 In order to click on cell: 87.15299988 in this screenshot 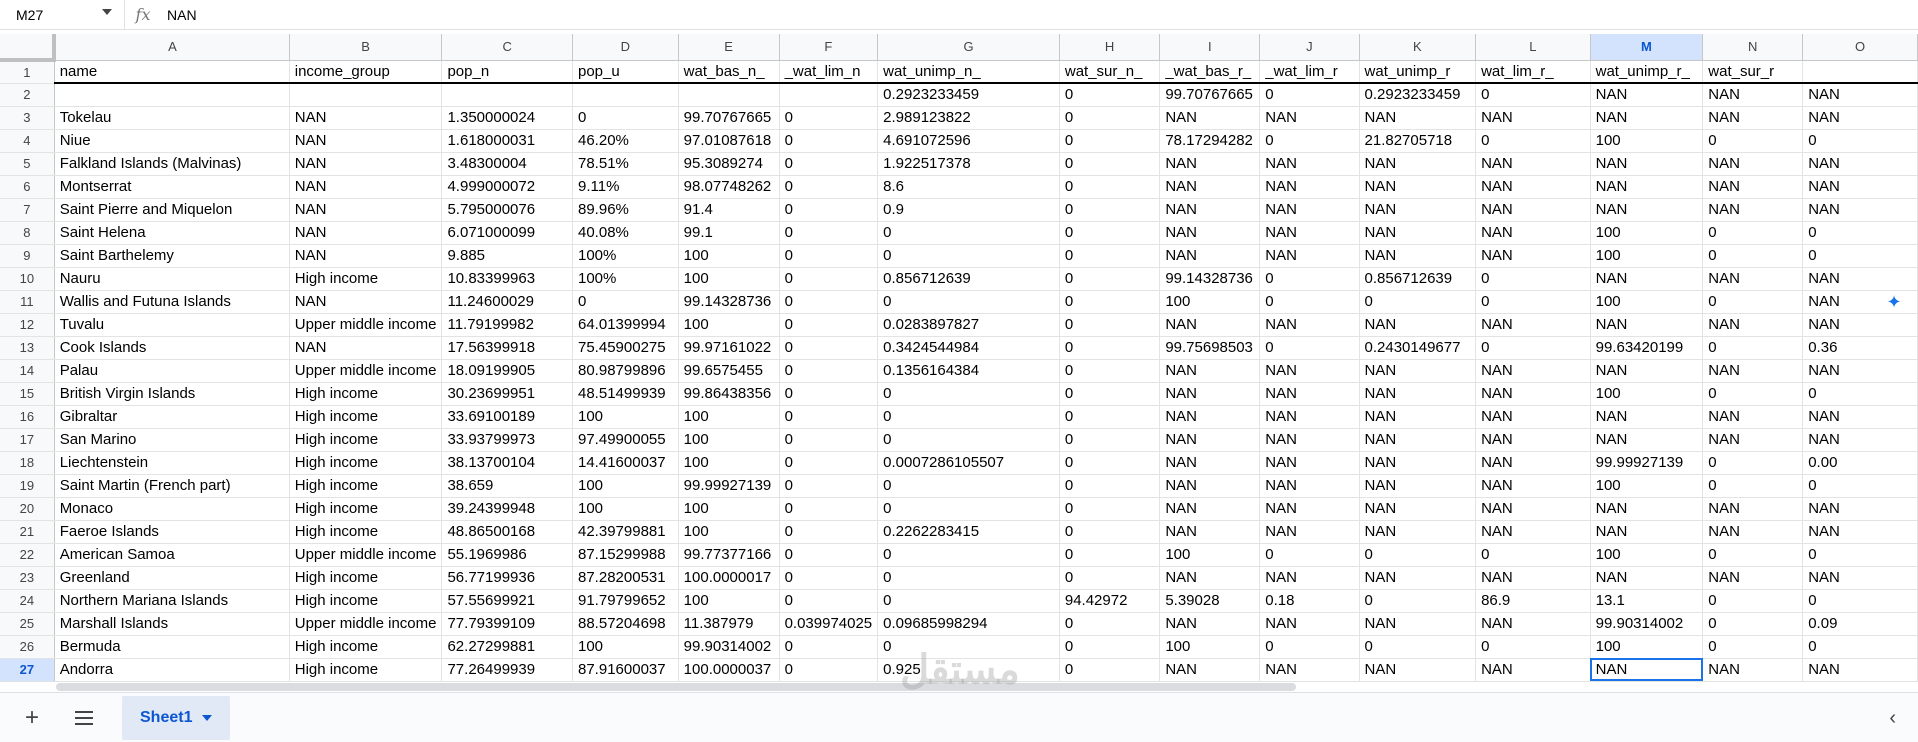, I will do `click(625, 555)`.